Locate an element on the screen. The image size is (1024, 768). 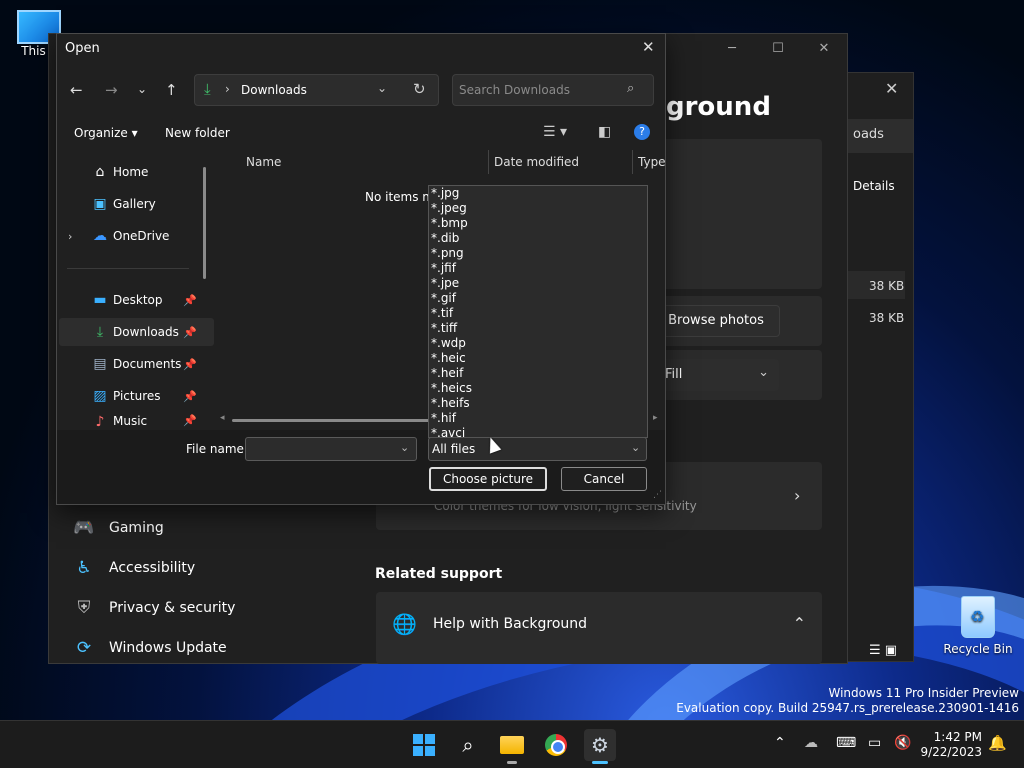
up-arrow-icon: ↑ is located at coordinates (171, 90).